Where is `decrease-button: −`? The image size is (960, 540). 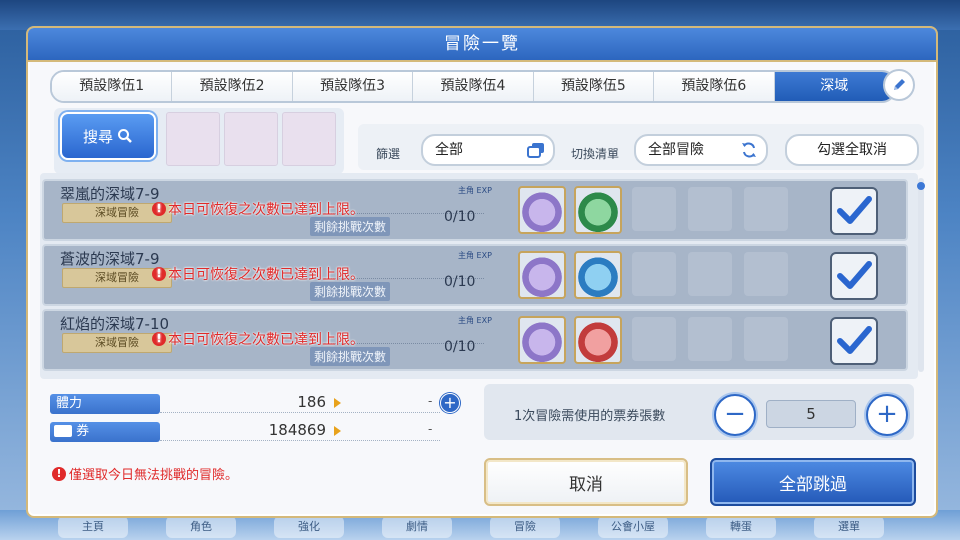 decrease-button: − is located at coordinates (735, 415).